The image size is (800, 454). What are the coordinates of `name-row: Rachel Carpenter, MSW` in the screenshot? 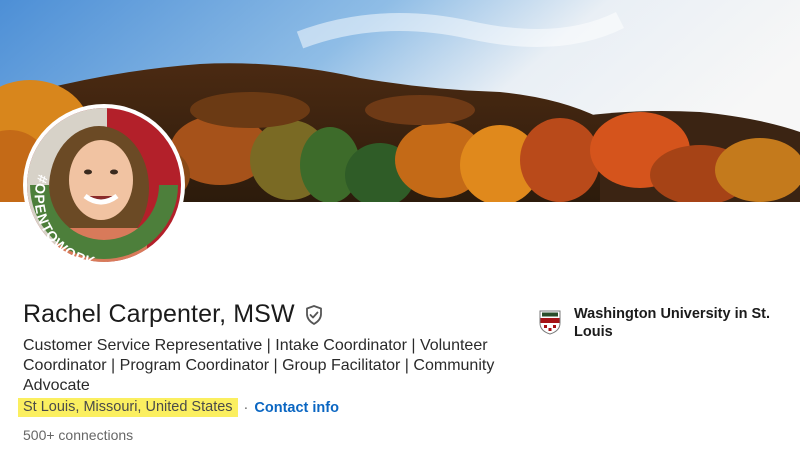 It's located at (174, 314).